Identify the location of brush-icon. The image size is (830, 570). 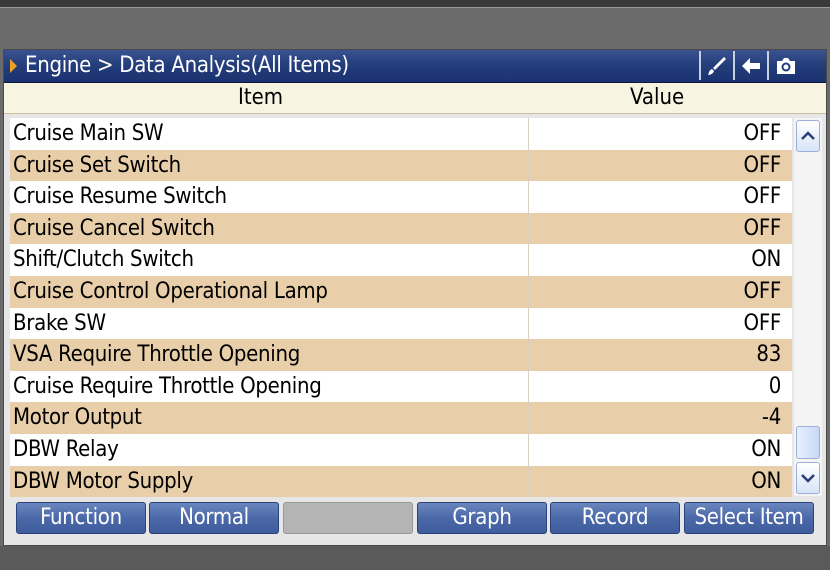
(716, 65).